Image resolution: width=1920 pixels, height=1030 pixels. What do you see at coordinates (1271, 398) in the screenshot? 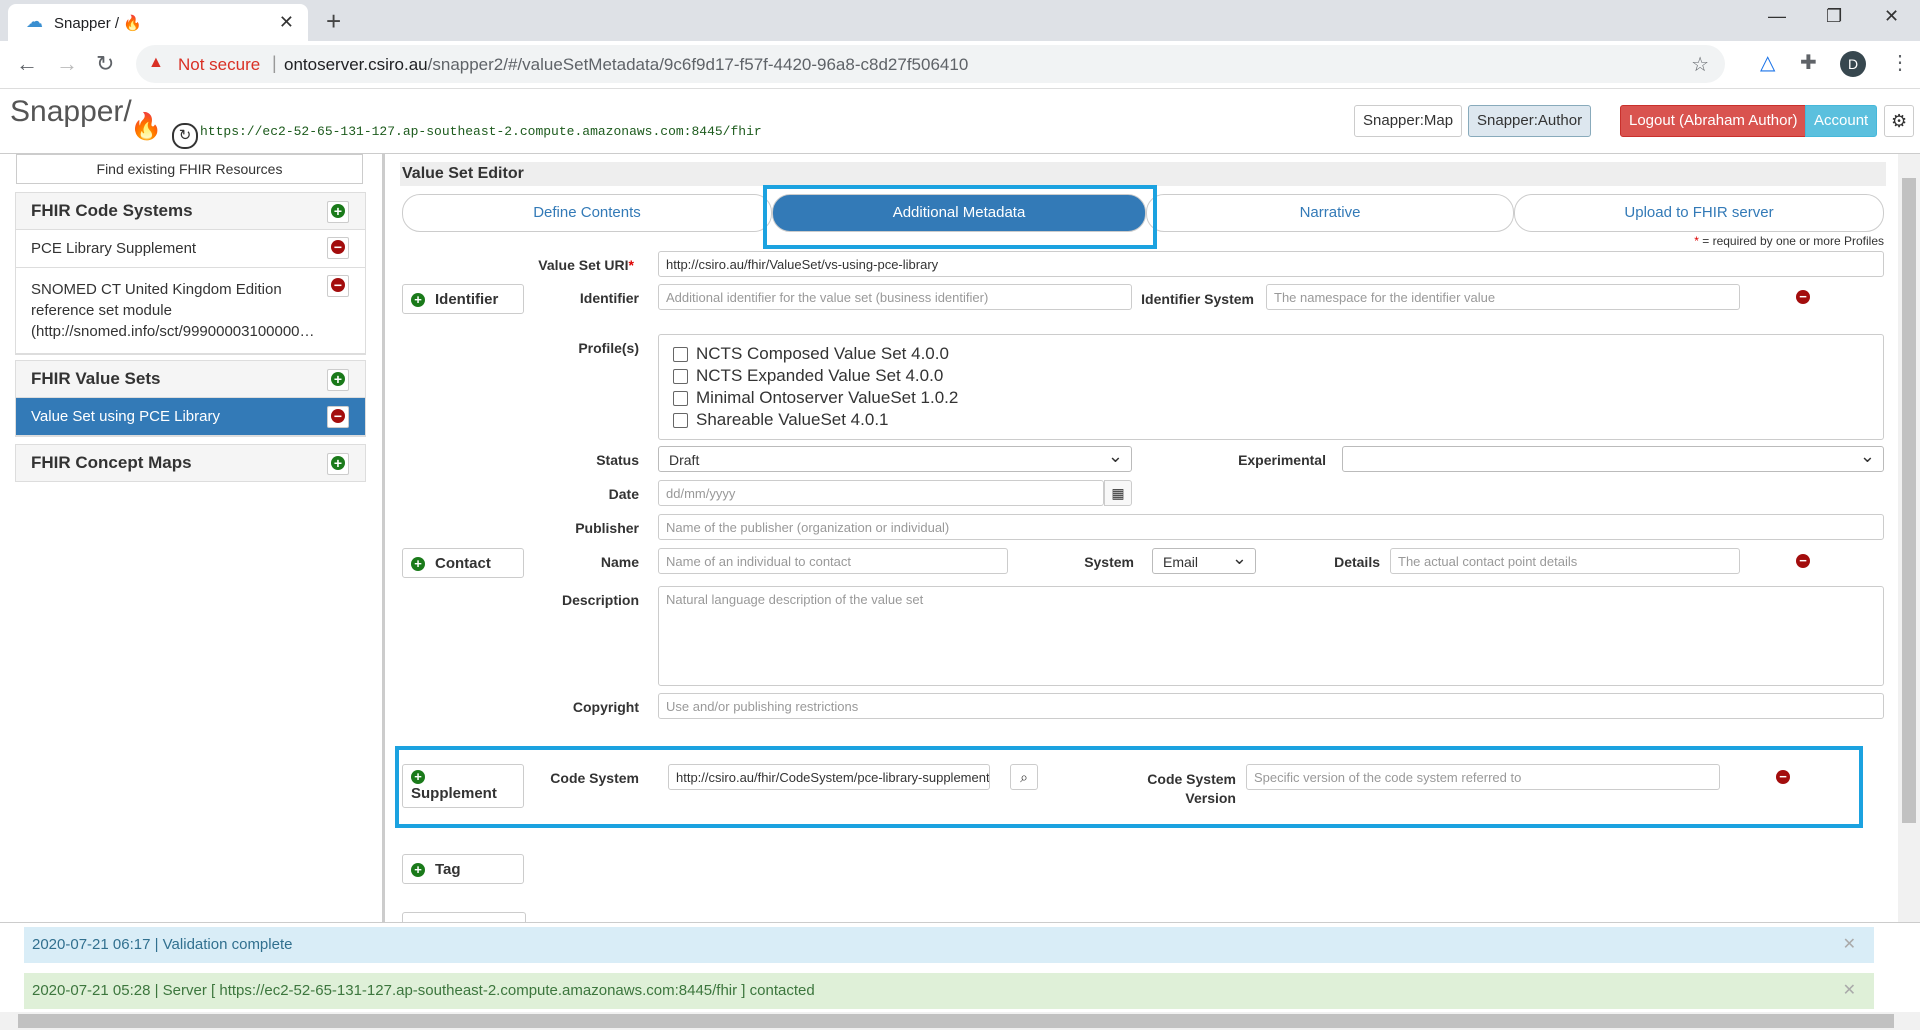
I see `profile-checkbox-row: Minimal Ontoserver ValueSet 1.0.2` at bounding box center [1271, 398].